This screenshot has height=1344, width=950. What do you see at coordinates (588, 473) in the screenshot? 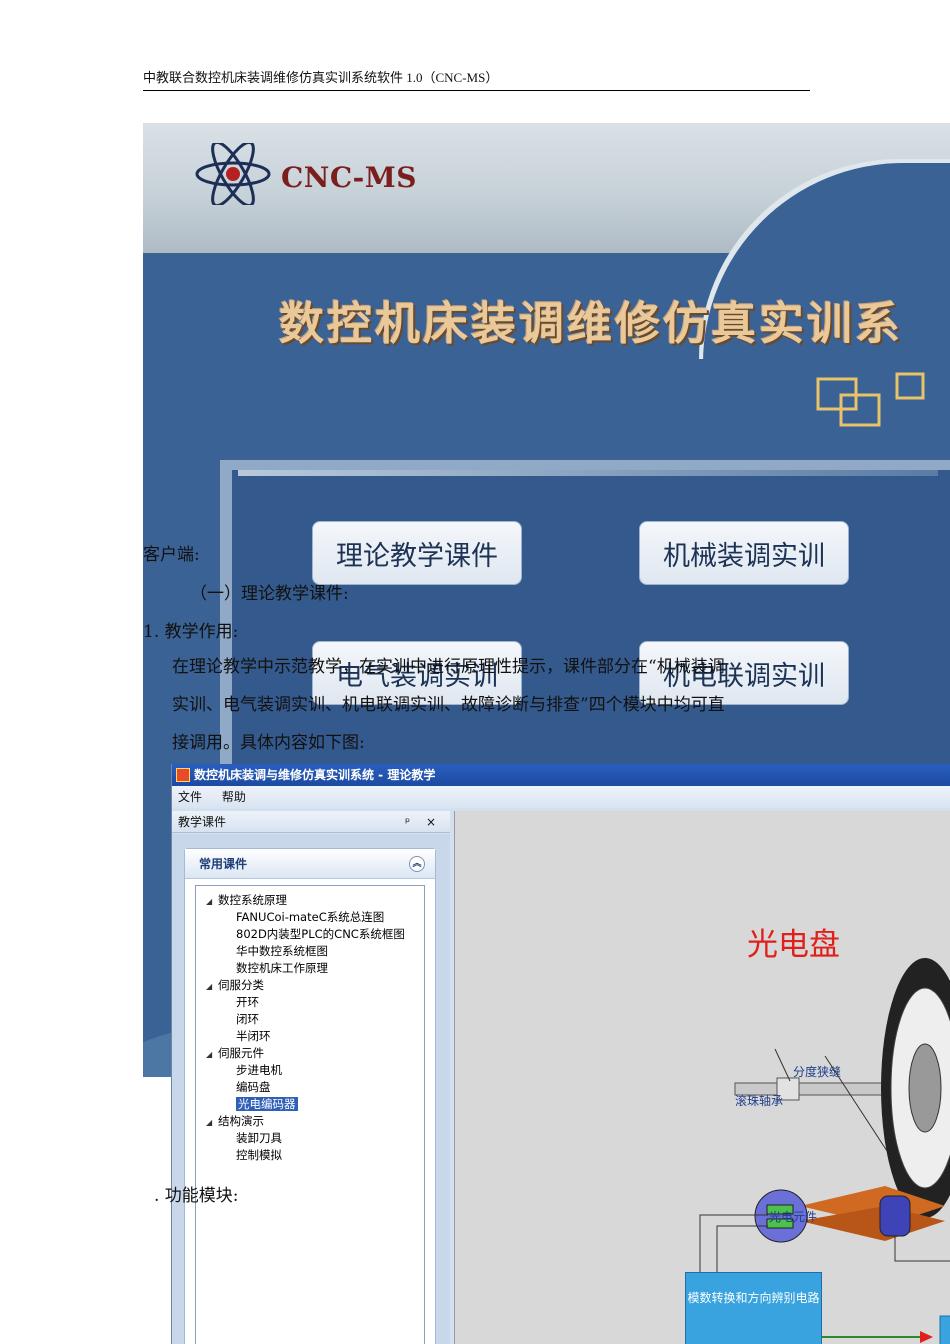
I see `splash-panel-bar` at bounding box center [588, 473].